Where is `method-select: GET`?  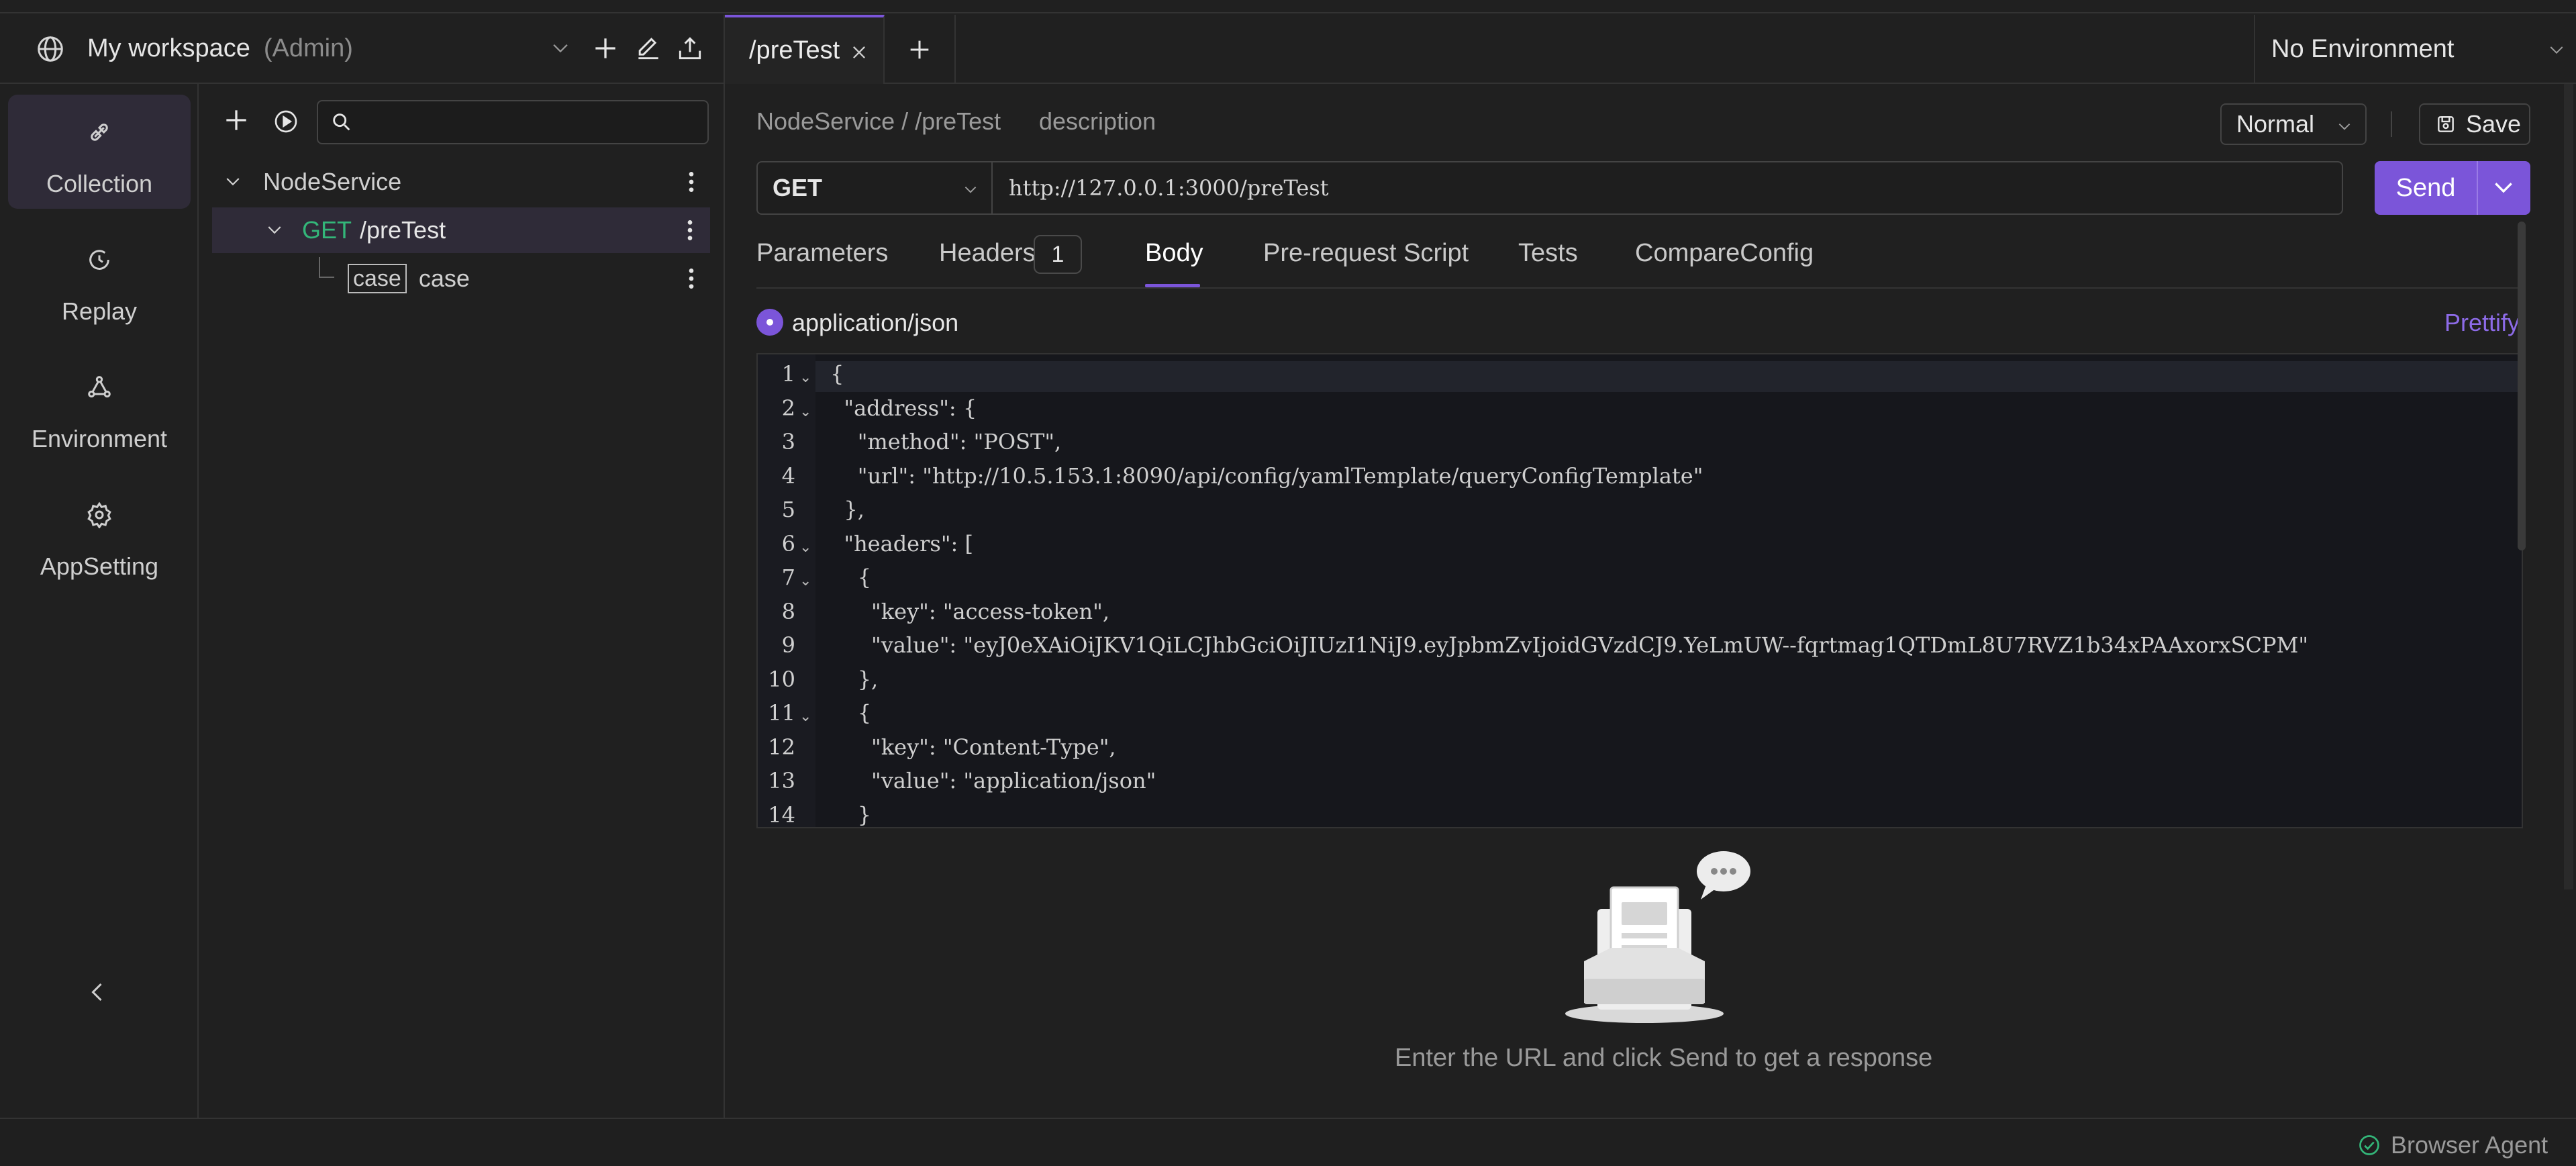 method-select: GET is located at coordinates (874, 188).